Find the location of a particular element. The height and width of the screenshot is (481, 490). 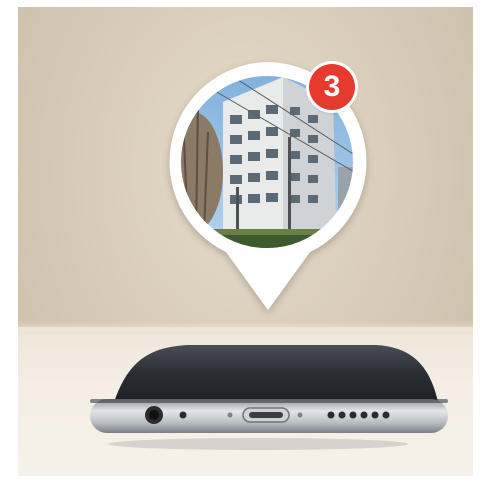

headphone-jack-icon is located at coordinates (154, 415).